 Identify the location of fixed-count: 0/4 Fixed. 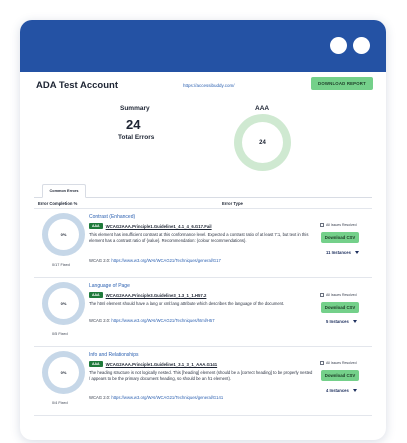
(60, 403).